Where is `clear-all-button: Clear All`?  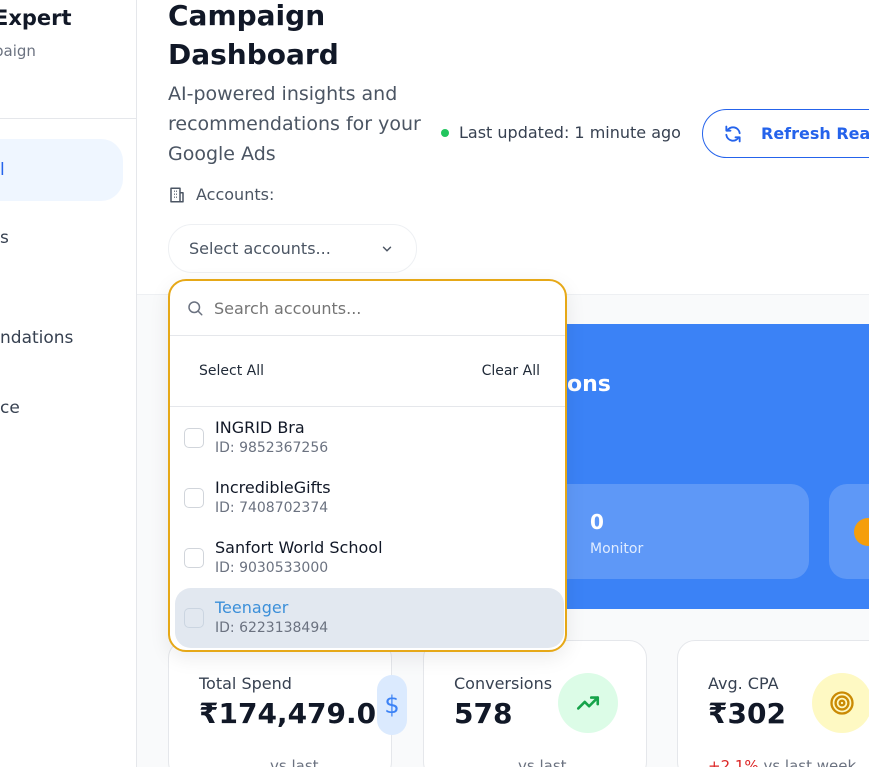 clear-all-button: Clear All is located at coordinates (511, 371).